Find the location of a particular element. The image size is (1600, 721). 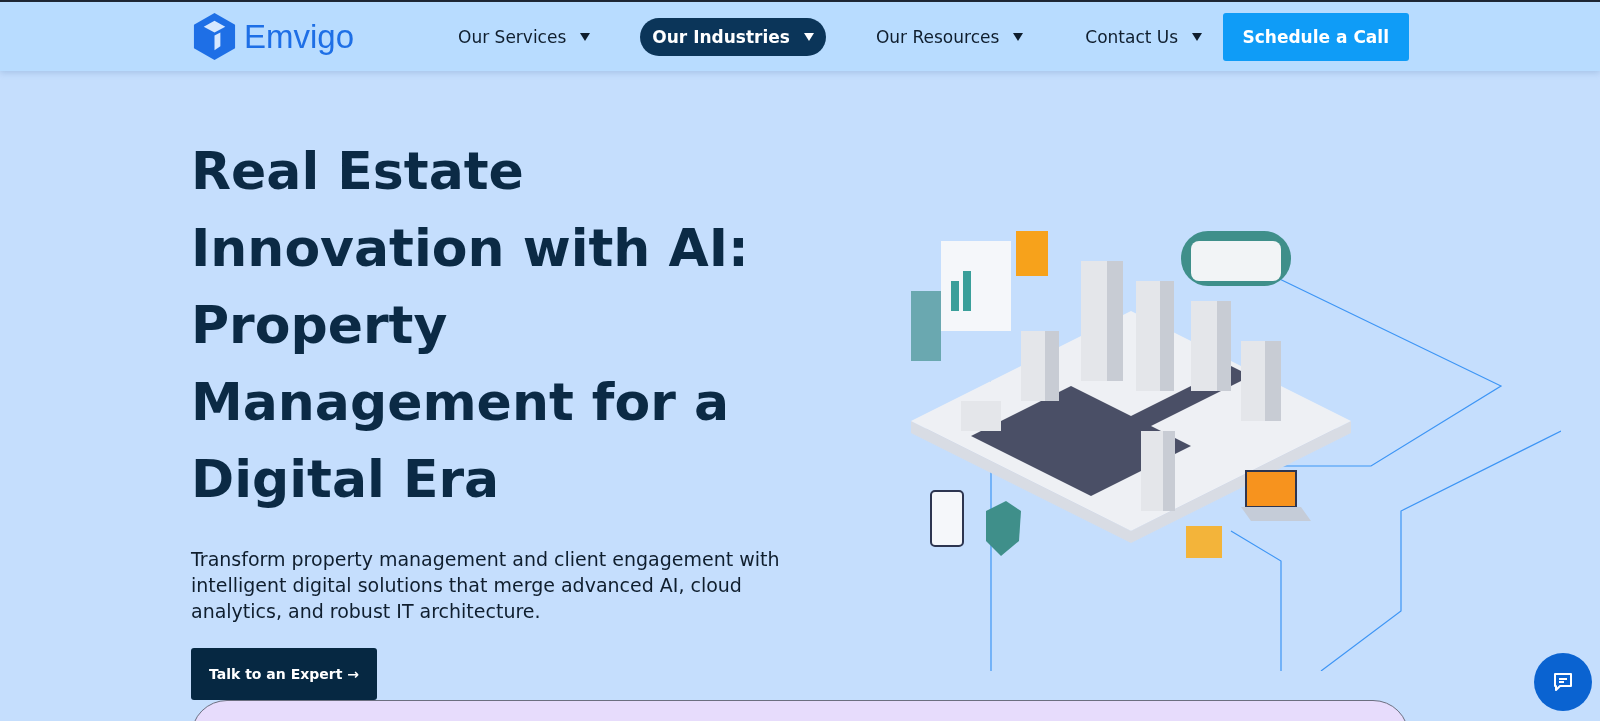

cube-logo-icon is located at coordinates (214, 36).